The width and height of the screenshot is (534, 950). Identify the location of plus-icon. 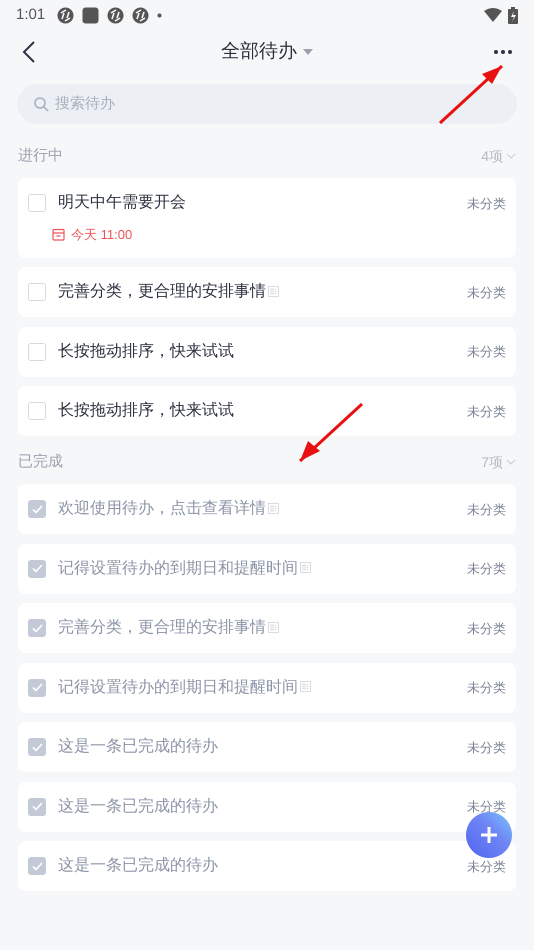
(489, 835).